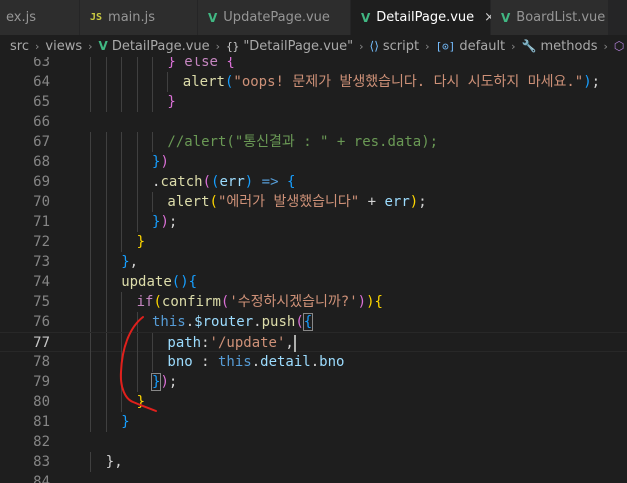 This screenshot has height=483, width=627. What do you see at coordinates (471, 46) in the screenshot?
I see `breadcrumb-item: [⊙] default` at bounding box center [471, 46].